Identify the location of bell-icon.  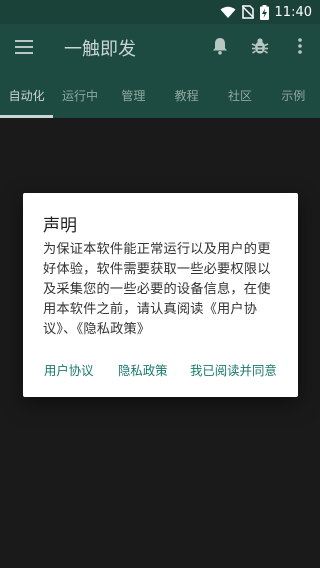
(220, 48).